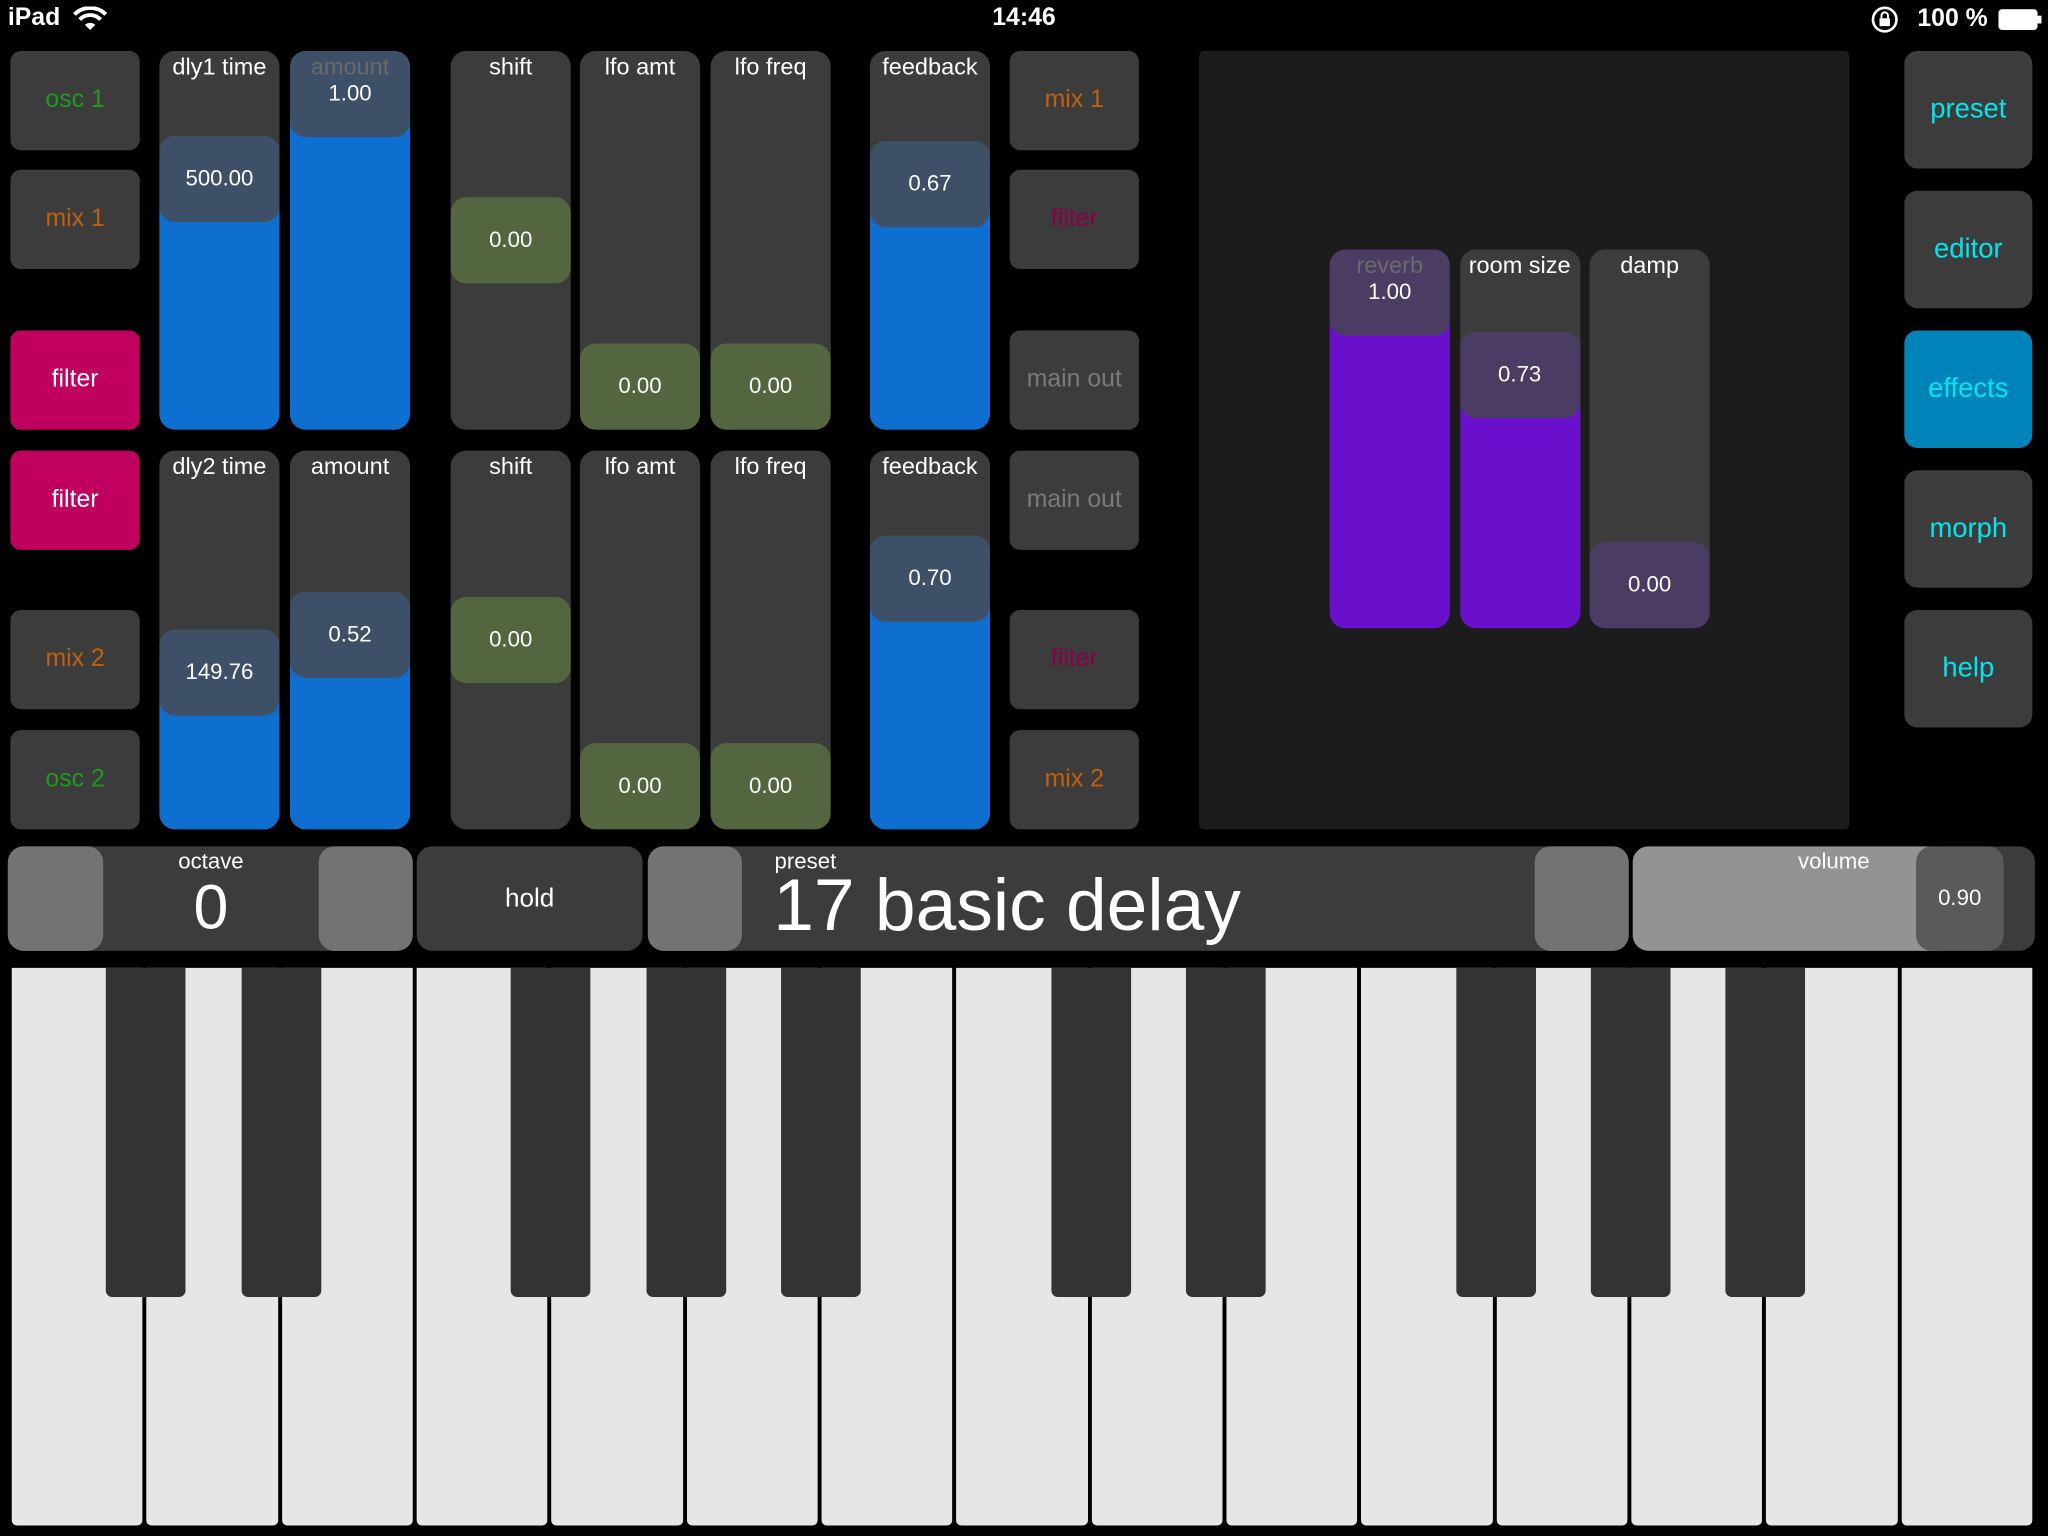  What do you see at coordinates (211, 908) in the screenshot?
I see `octave-value: 0` at bounding box center [211, 908].